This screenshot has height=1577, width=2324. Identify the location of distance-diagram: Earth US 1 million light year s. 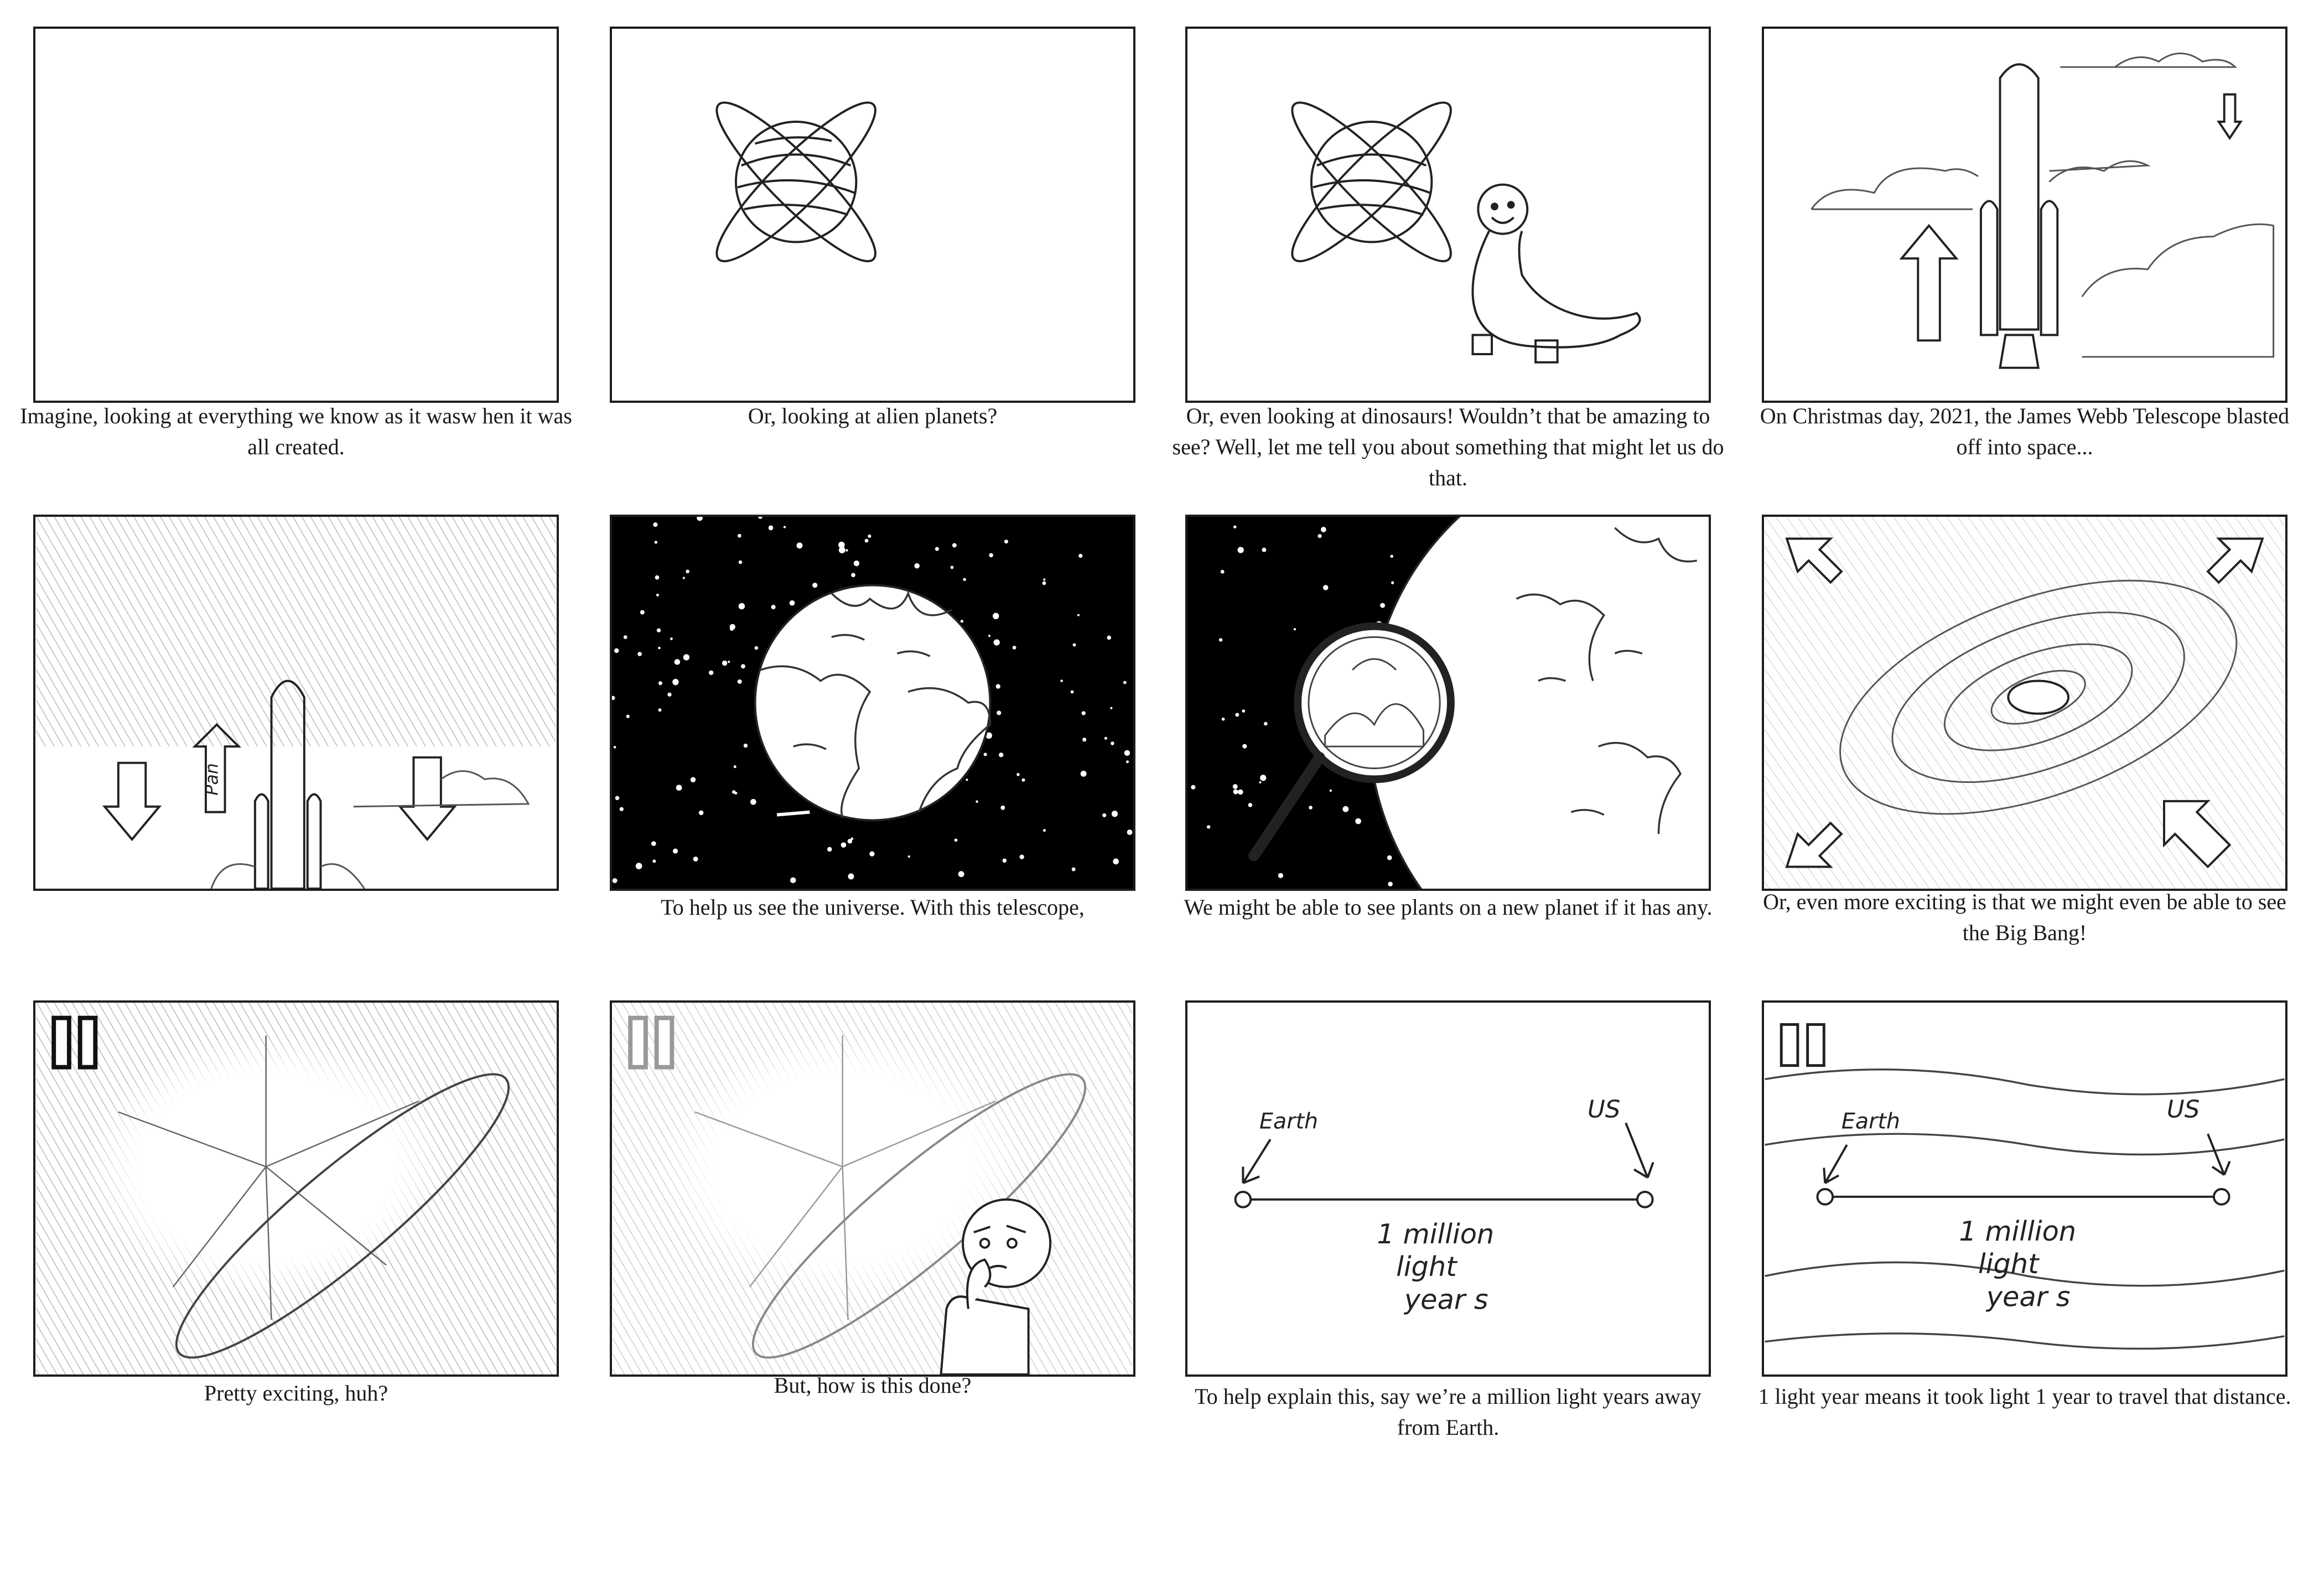
(1444, 1206).